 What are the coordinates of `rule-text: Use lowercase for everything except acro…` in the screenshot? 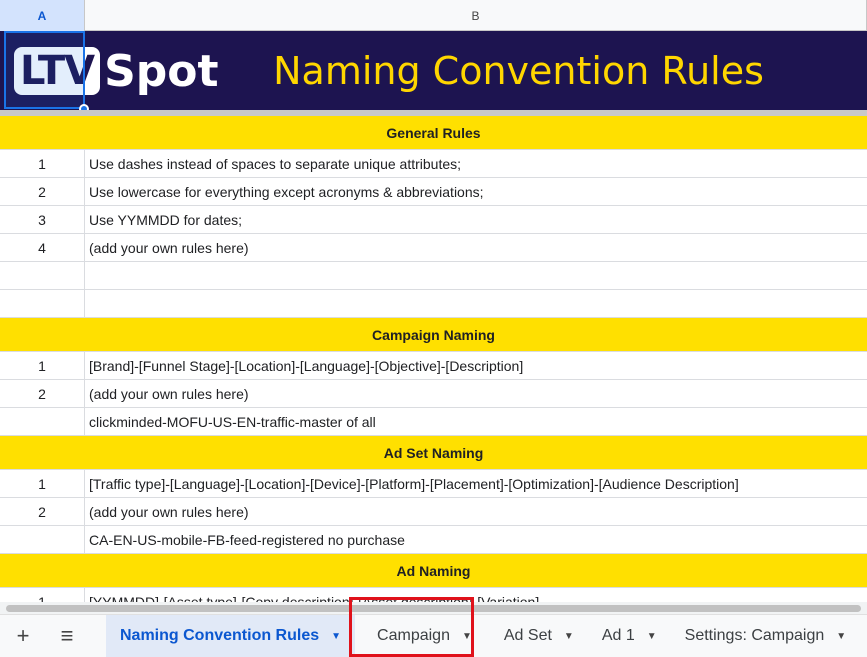 It's located at (476, 192).